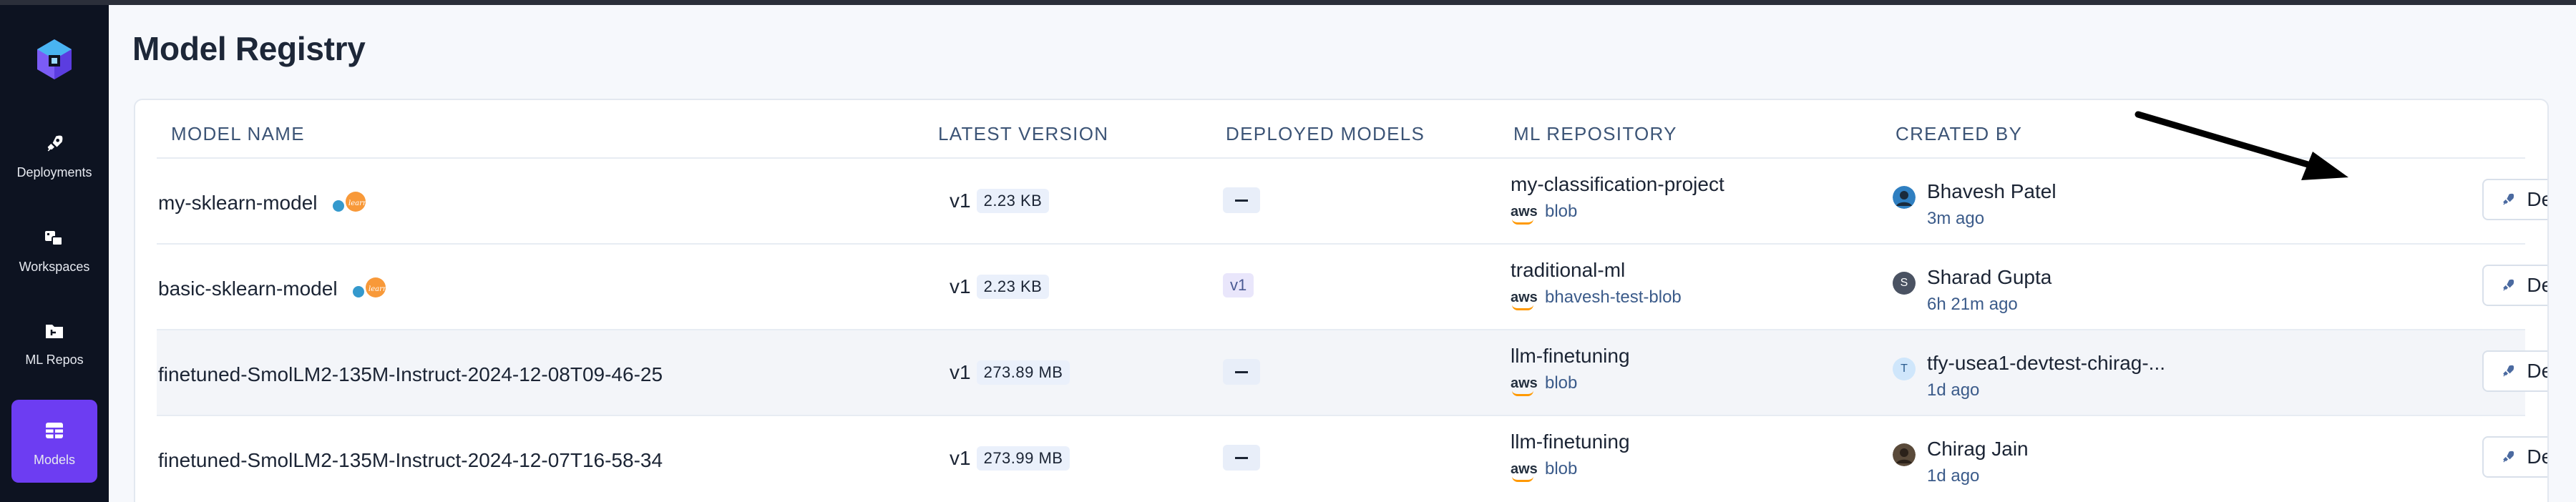 This screenshot has width=2576, height=502. I want to click on page-title: Model Registry, so click(249, 49).